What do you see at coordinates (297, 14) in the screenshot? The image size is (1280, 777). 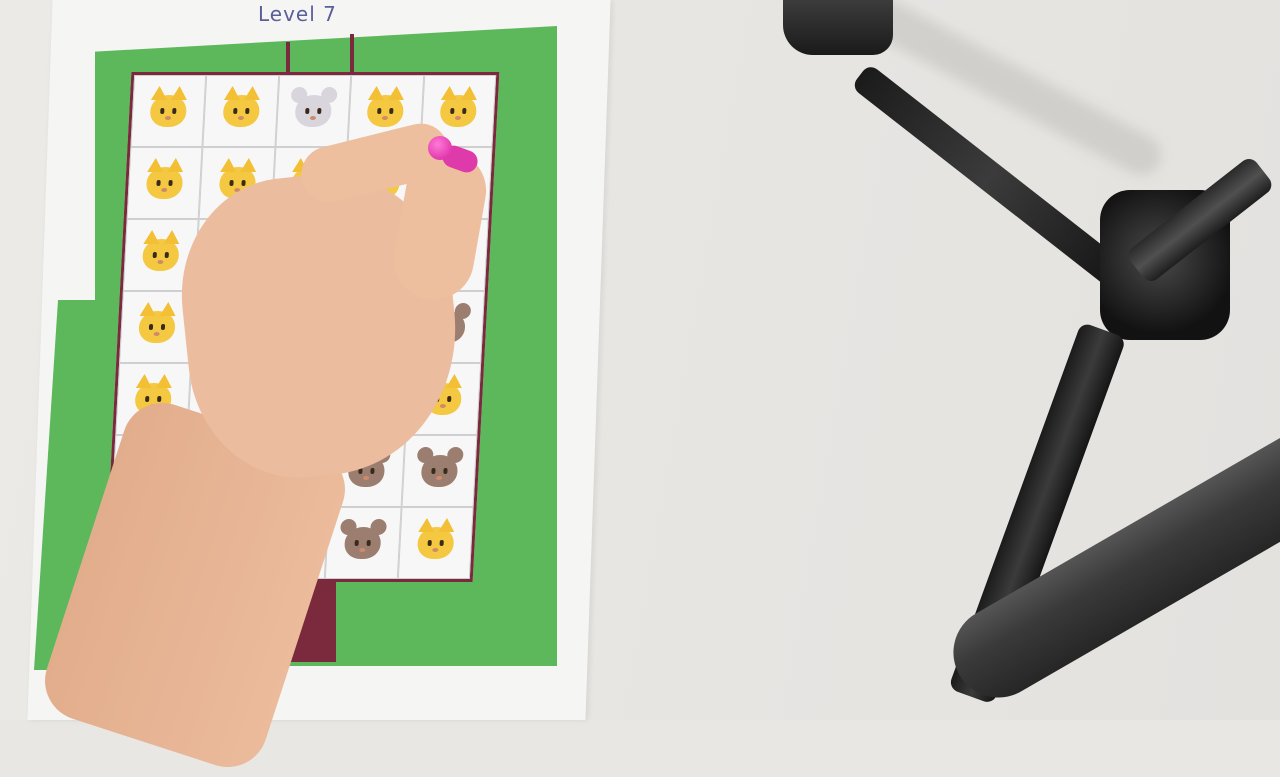 I see `level-title: Level 7` at bounding box center [297, 14].